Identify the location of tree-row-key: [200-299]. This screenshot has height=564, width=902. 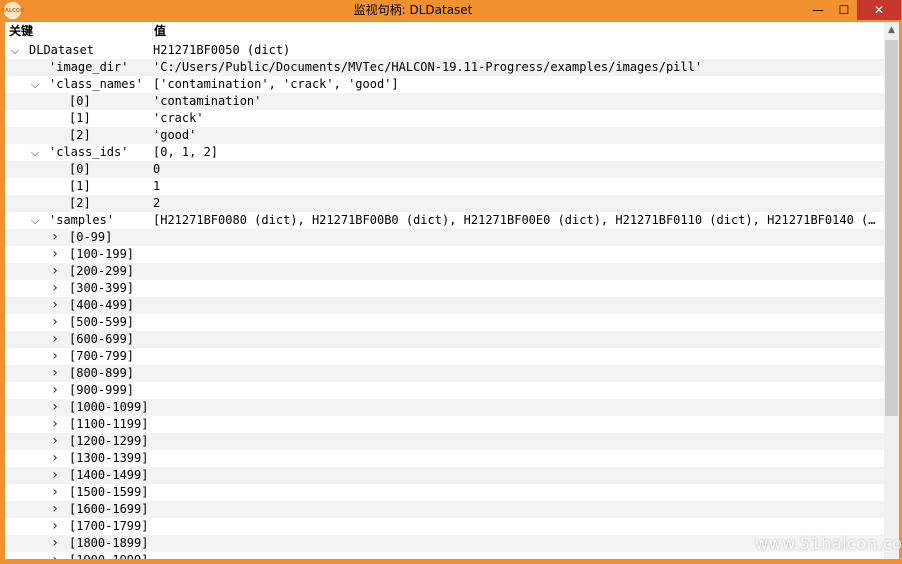
(102, 271).